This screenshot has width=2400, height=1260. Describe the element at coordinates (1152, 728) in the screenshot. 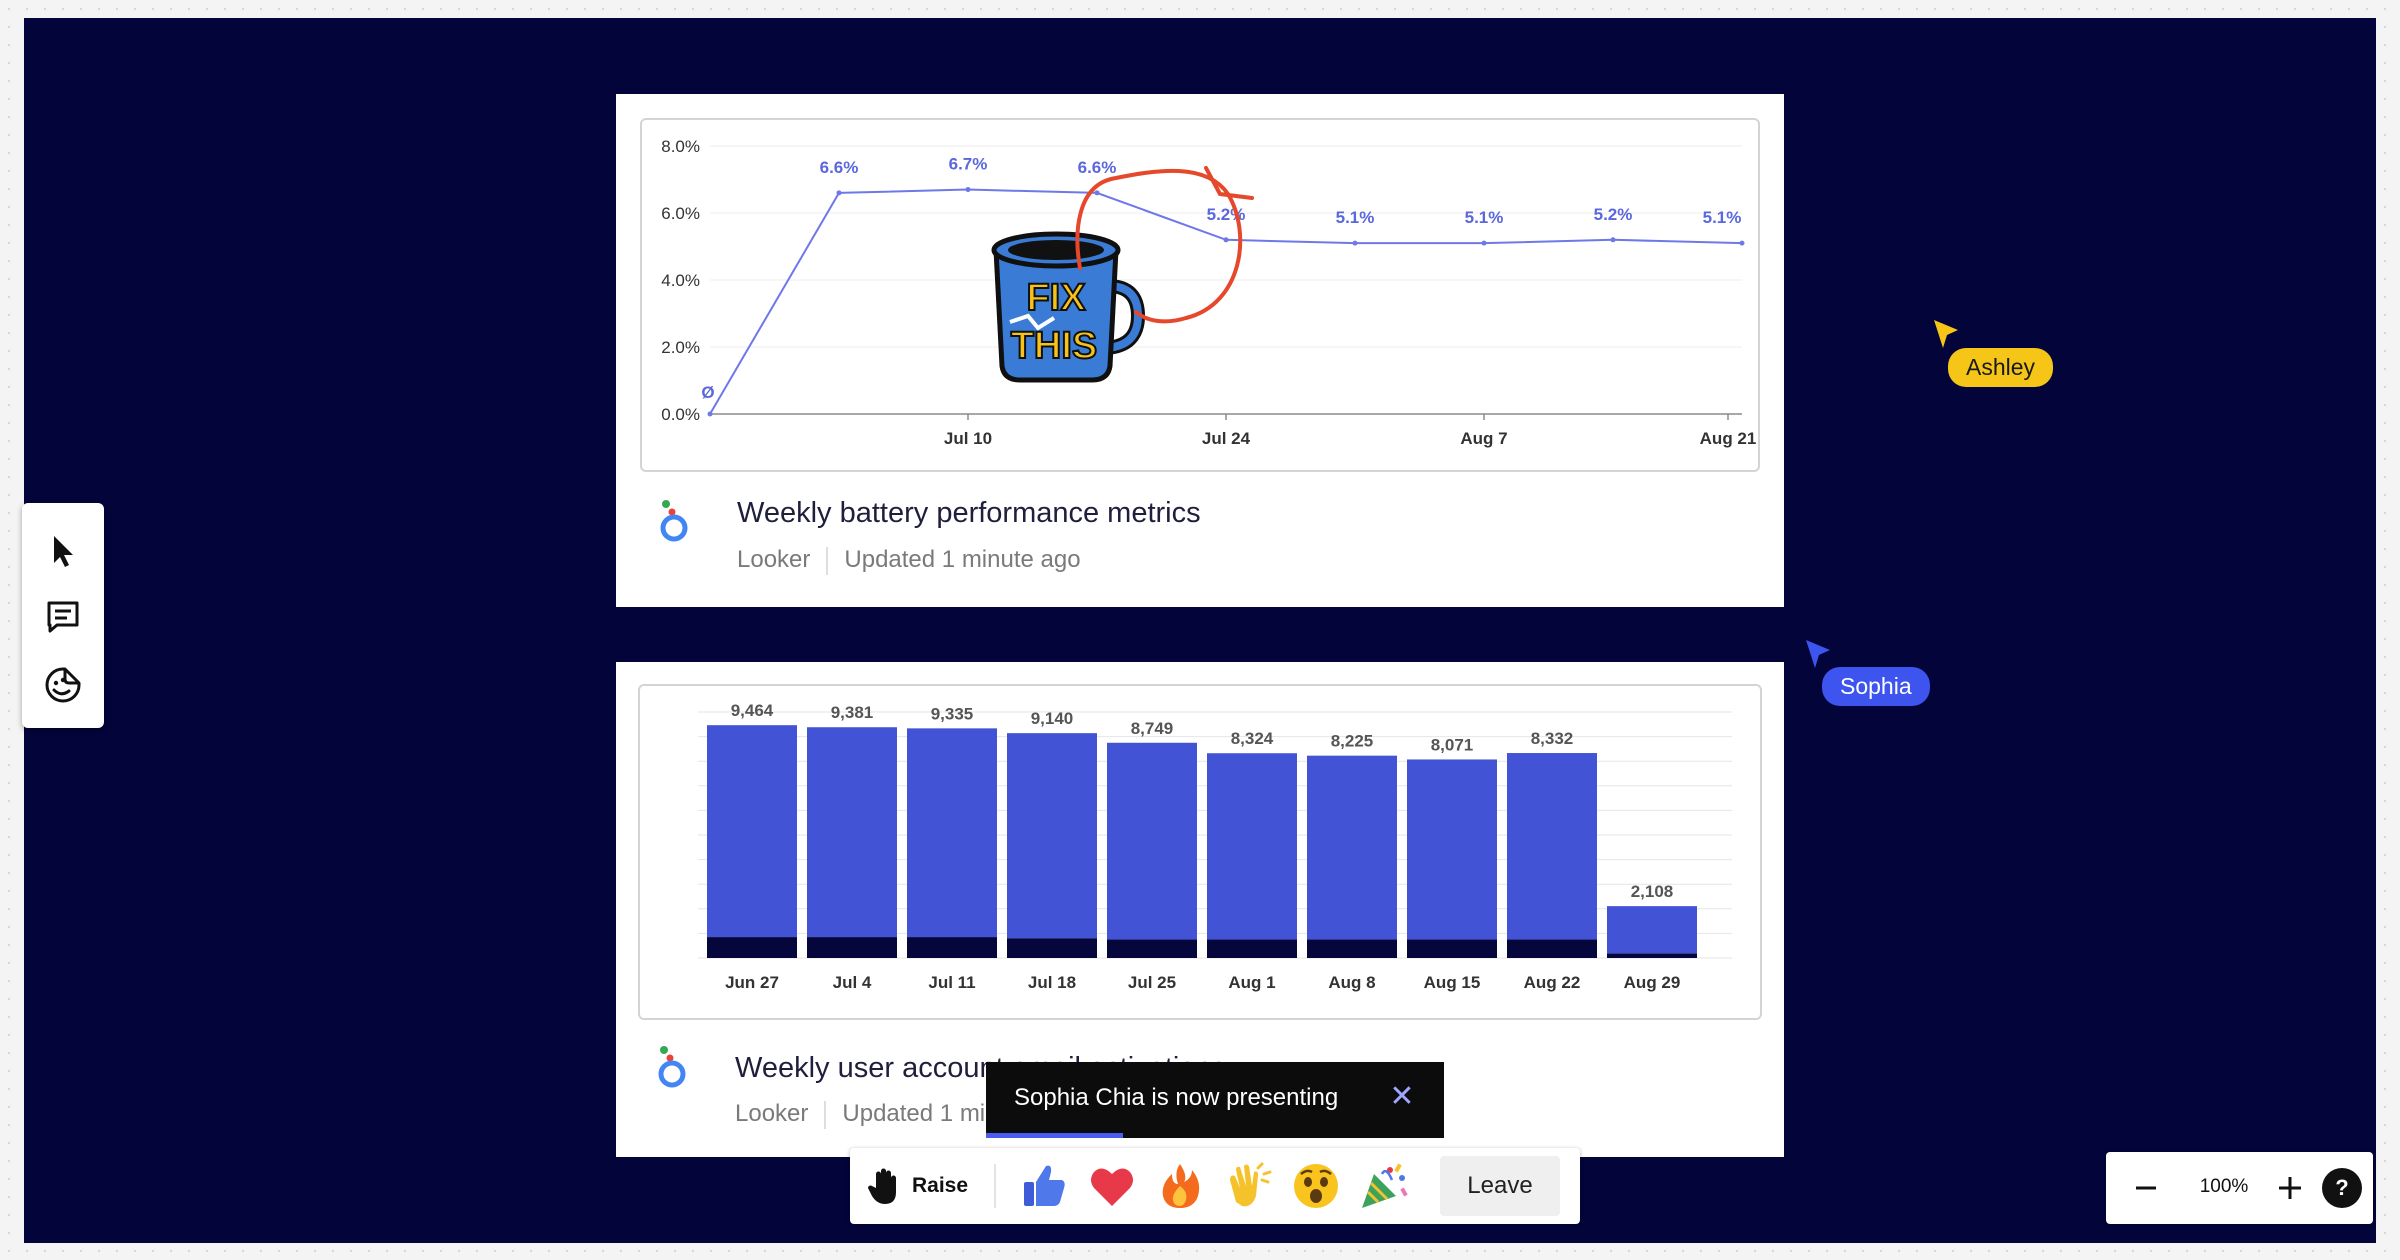

I see `bar-value-label: 8,749` at that location.